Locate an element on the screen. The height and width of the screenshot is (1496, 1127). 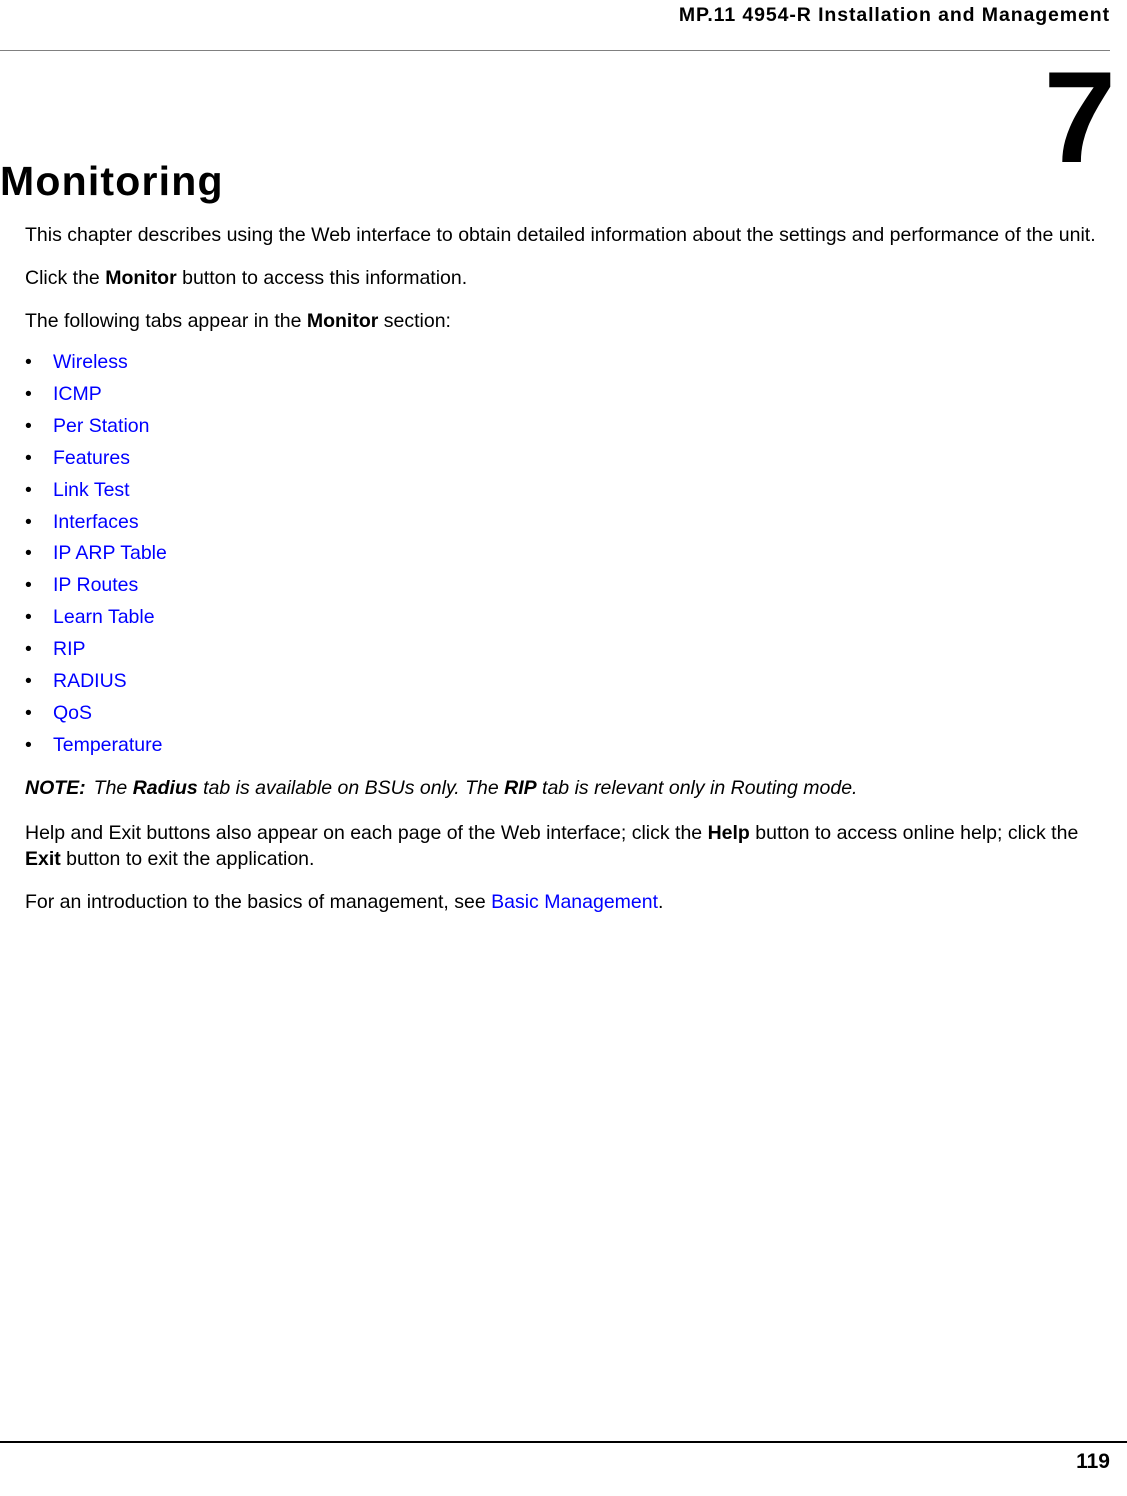
list-item: • Learn Table is located at coordinates (566, 618).